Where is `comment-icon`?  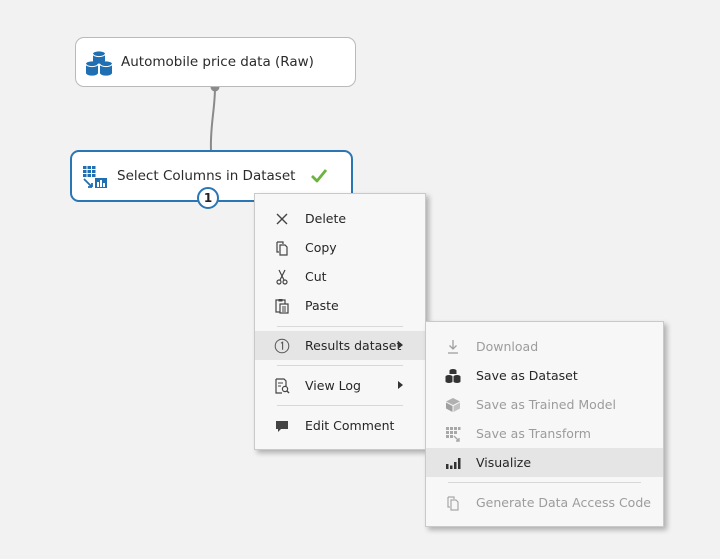
comment-icon is located at coordinates (282, 426).